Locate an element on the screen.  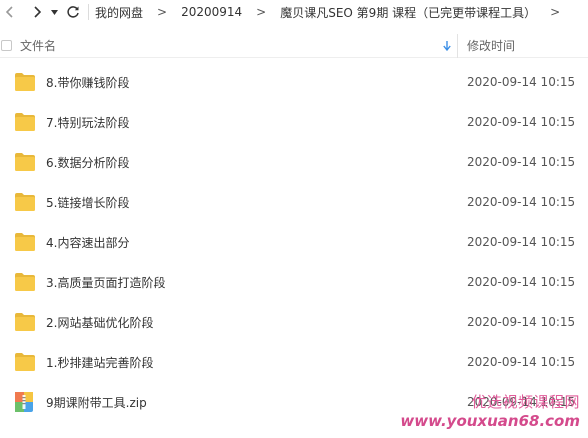
list-item: 4.内容速出部分 2020-09-14 10:15 is located at coordinates (294, 242).